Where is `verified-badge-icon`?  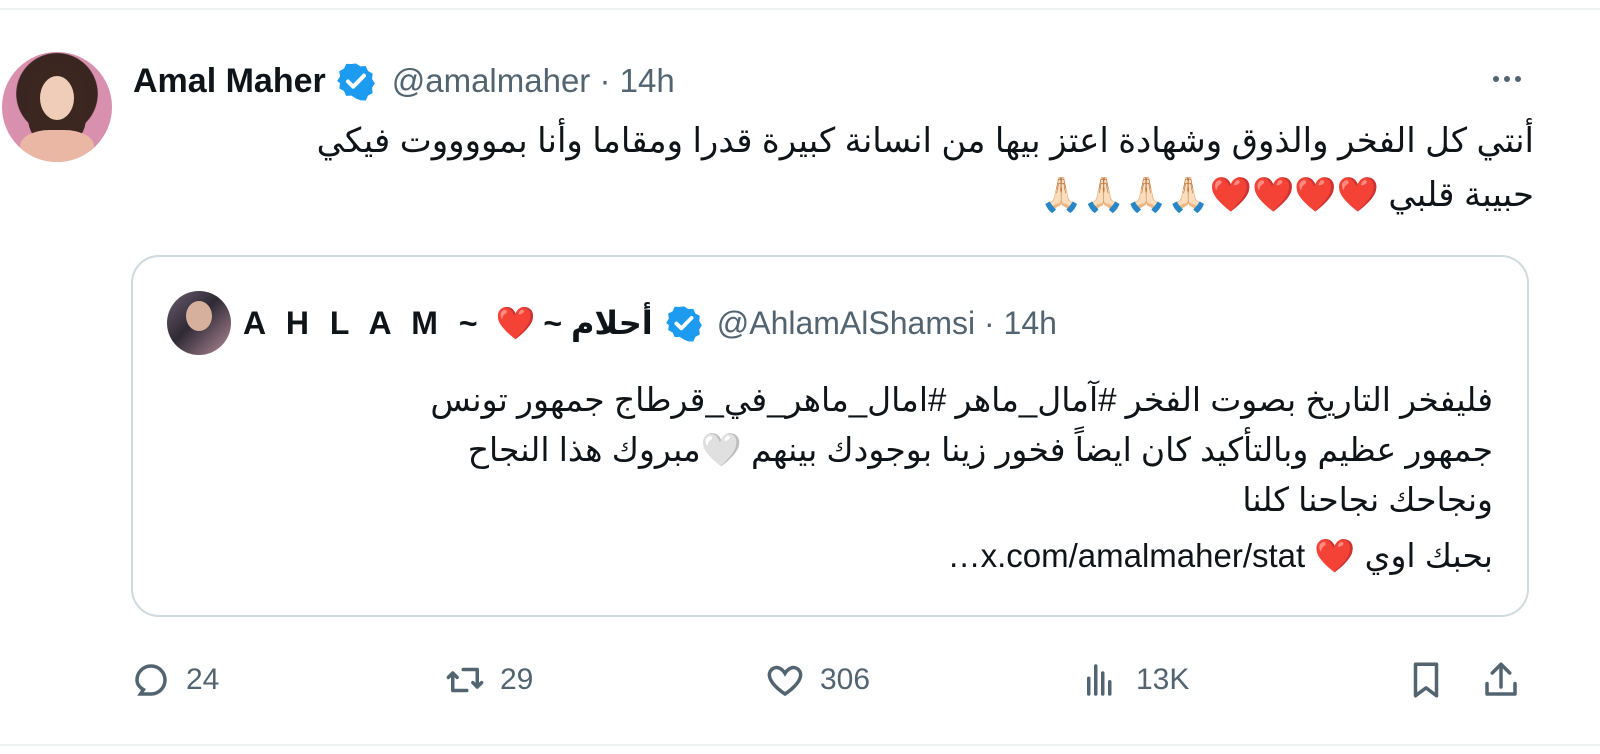 verified-badge-icon is located at coordinates (355, 82).